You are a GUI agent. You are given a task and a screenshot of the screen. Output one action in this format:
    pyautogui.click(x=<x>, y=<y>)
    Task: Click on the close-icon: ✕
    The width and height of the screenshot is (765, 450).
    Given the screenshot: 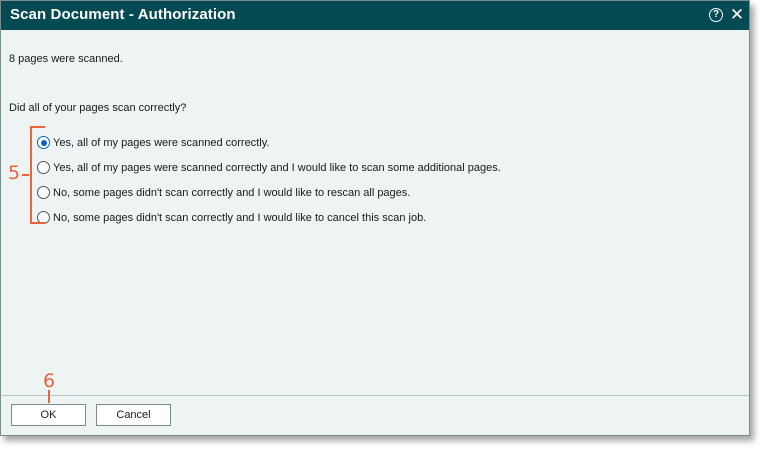 What is the action you would take?
    pyautogui.click(x=737, y=15)
    